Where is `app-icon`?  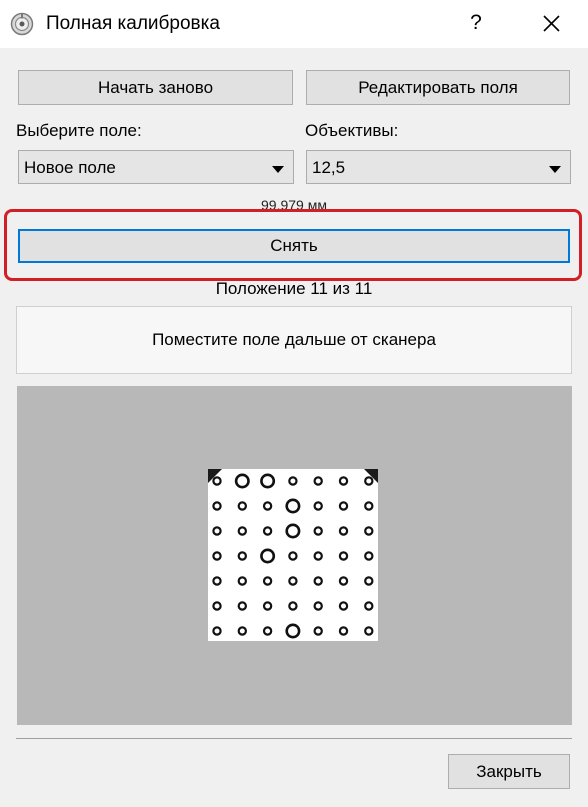 app-icon is located at coordinates (22, 24).